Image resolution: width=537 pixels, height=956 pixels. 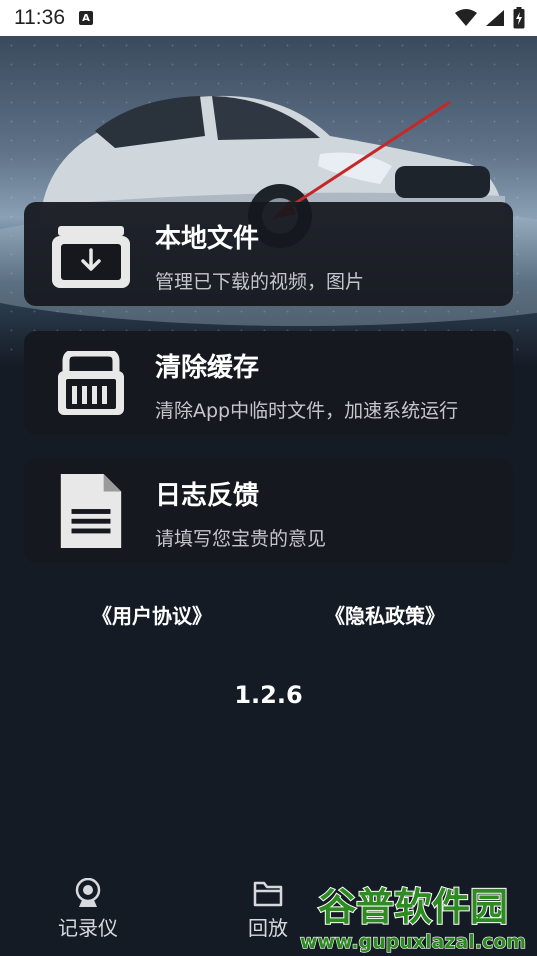 I want to click on svg-text: www.gupuxlazal.com, so click(x=413, y=942).